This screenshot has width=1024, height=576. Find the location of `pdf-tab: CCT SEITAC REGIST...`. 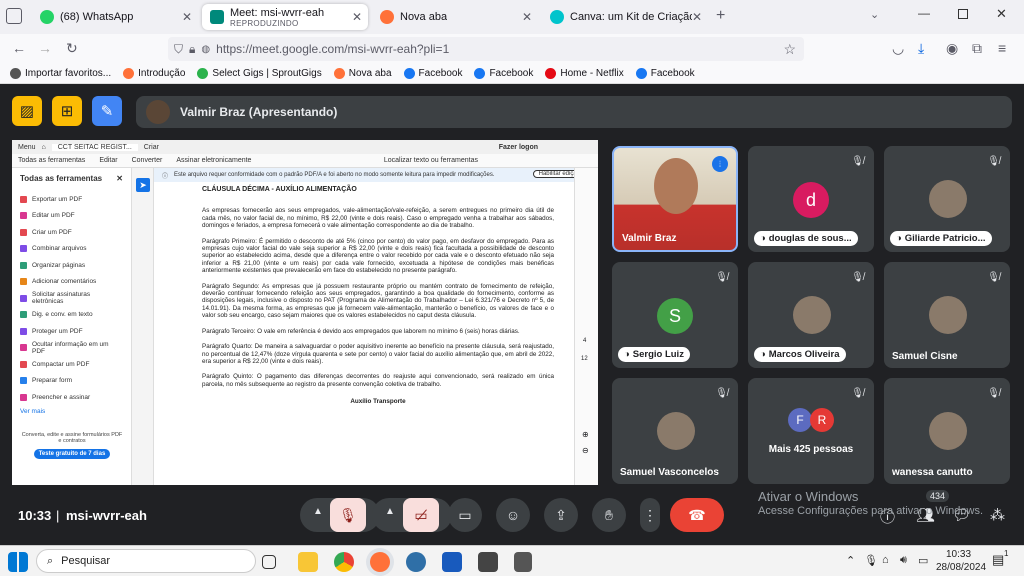

pdf-tab: CCT SEITAC REGIST... is located at coordinates (94, 147).